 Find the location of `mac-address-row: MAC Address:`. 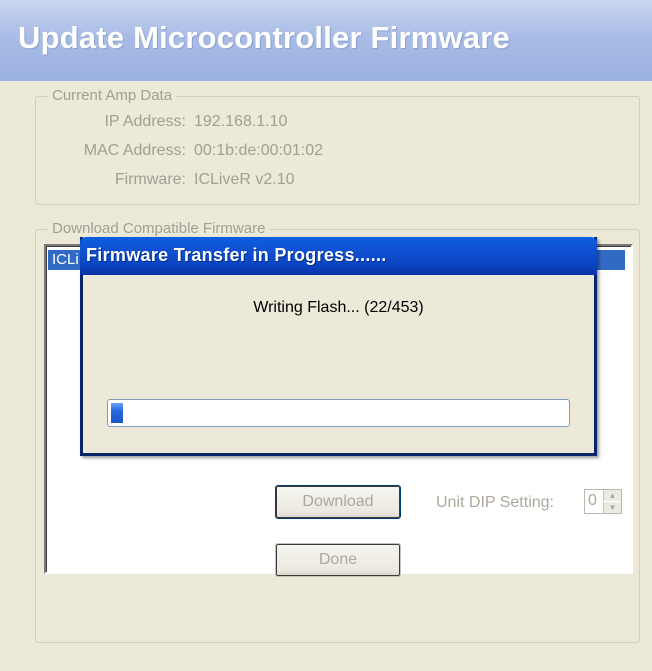

mac-address-row: MAC Address: is located at coordinates (111, 152).